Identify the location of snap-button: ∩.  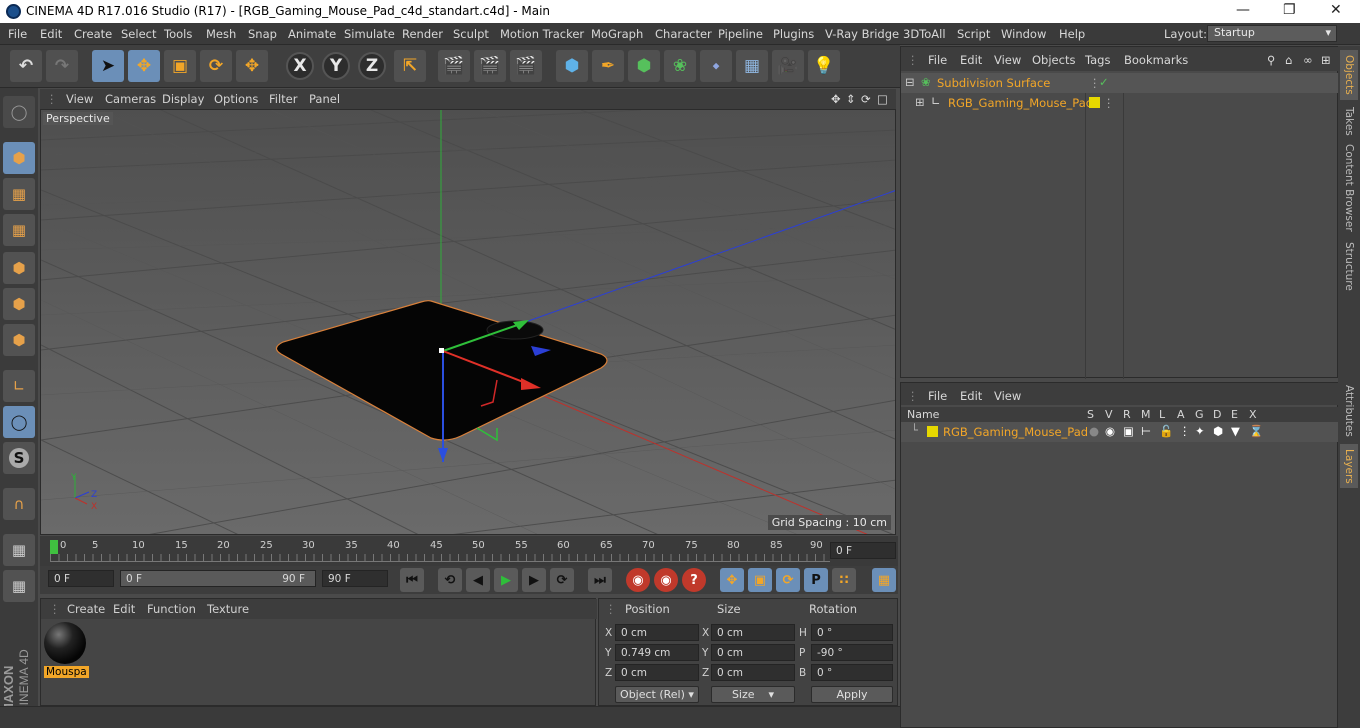
(19, 504).